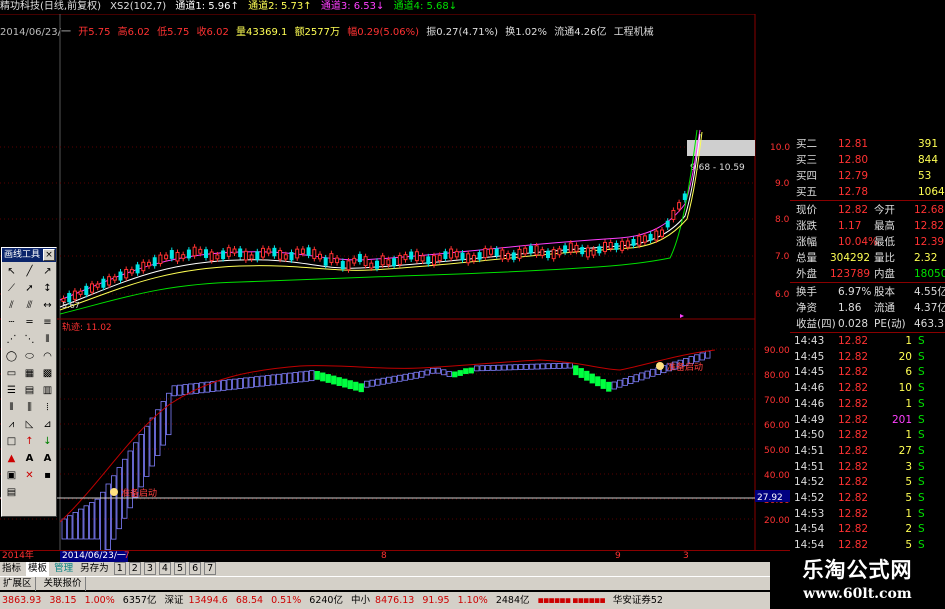 The image size is (945, 609). I want to click on stock-name: 精功科技(日线,前复权), so click(50, 6).